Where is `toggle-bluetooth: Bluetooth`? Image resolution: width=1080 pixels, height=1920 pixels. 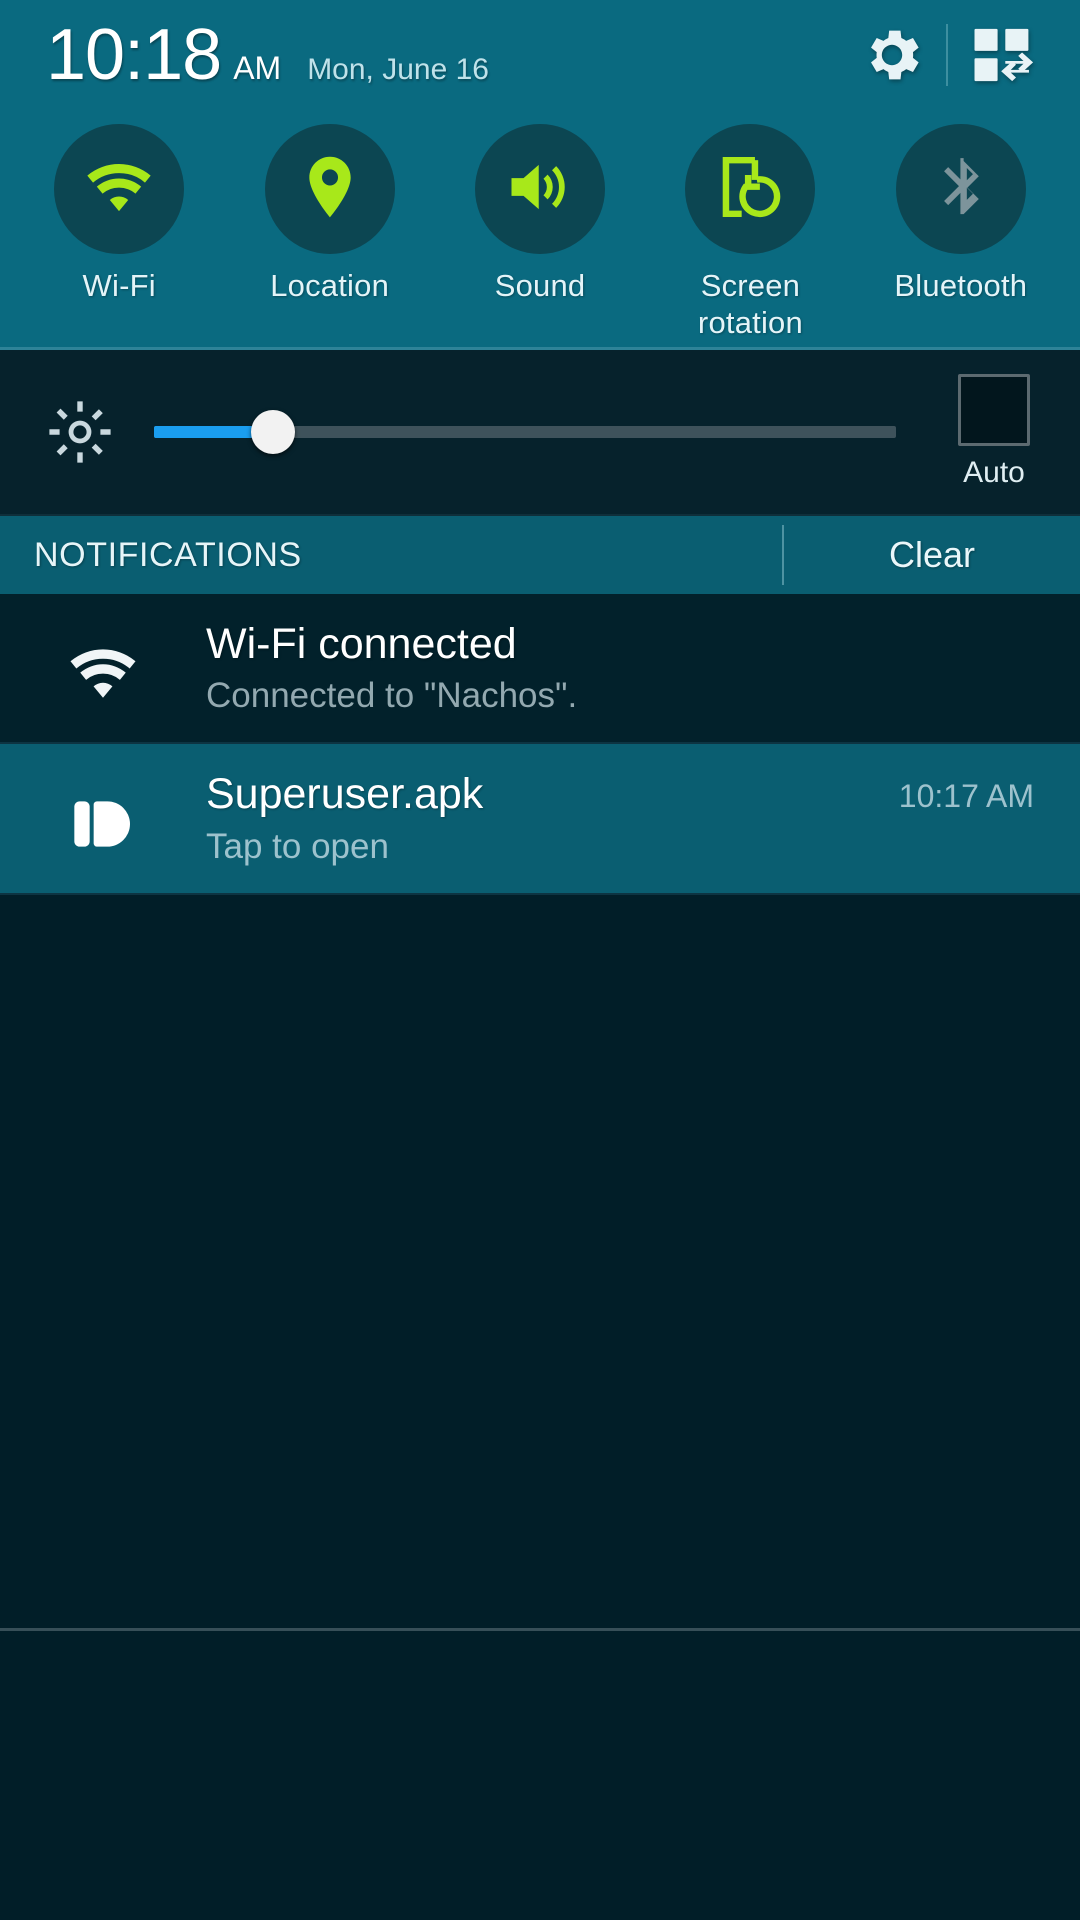 toggle-bluetooth: Bluetooth is located at coordinates (961, 214).